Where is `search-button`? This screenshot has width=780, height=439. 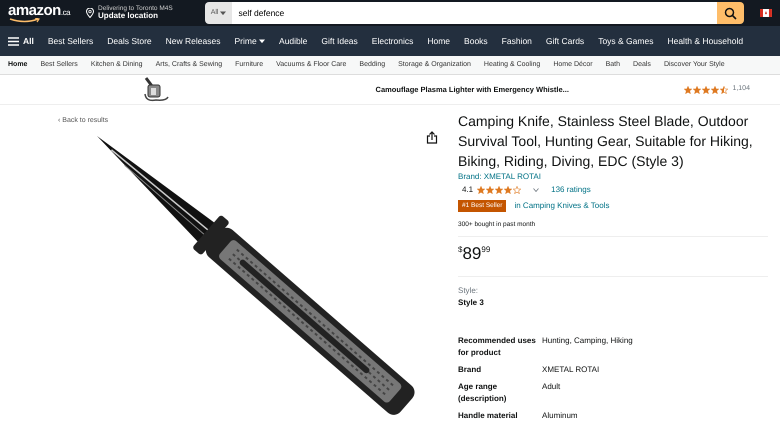
search-button is located at coordinates (730, 13).